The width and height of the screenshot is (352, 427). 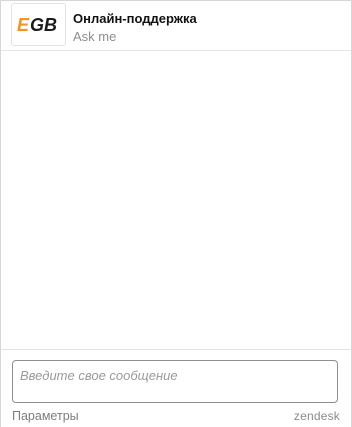 What do you see at coordinates (43, 25) in the screenshot?
I see `svg-text: GB` at bounding box center [43, 25].